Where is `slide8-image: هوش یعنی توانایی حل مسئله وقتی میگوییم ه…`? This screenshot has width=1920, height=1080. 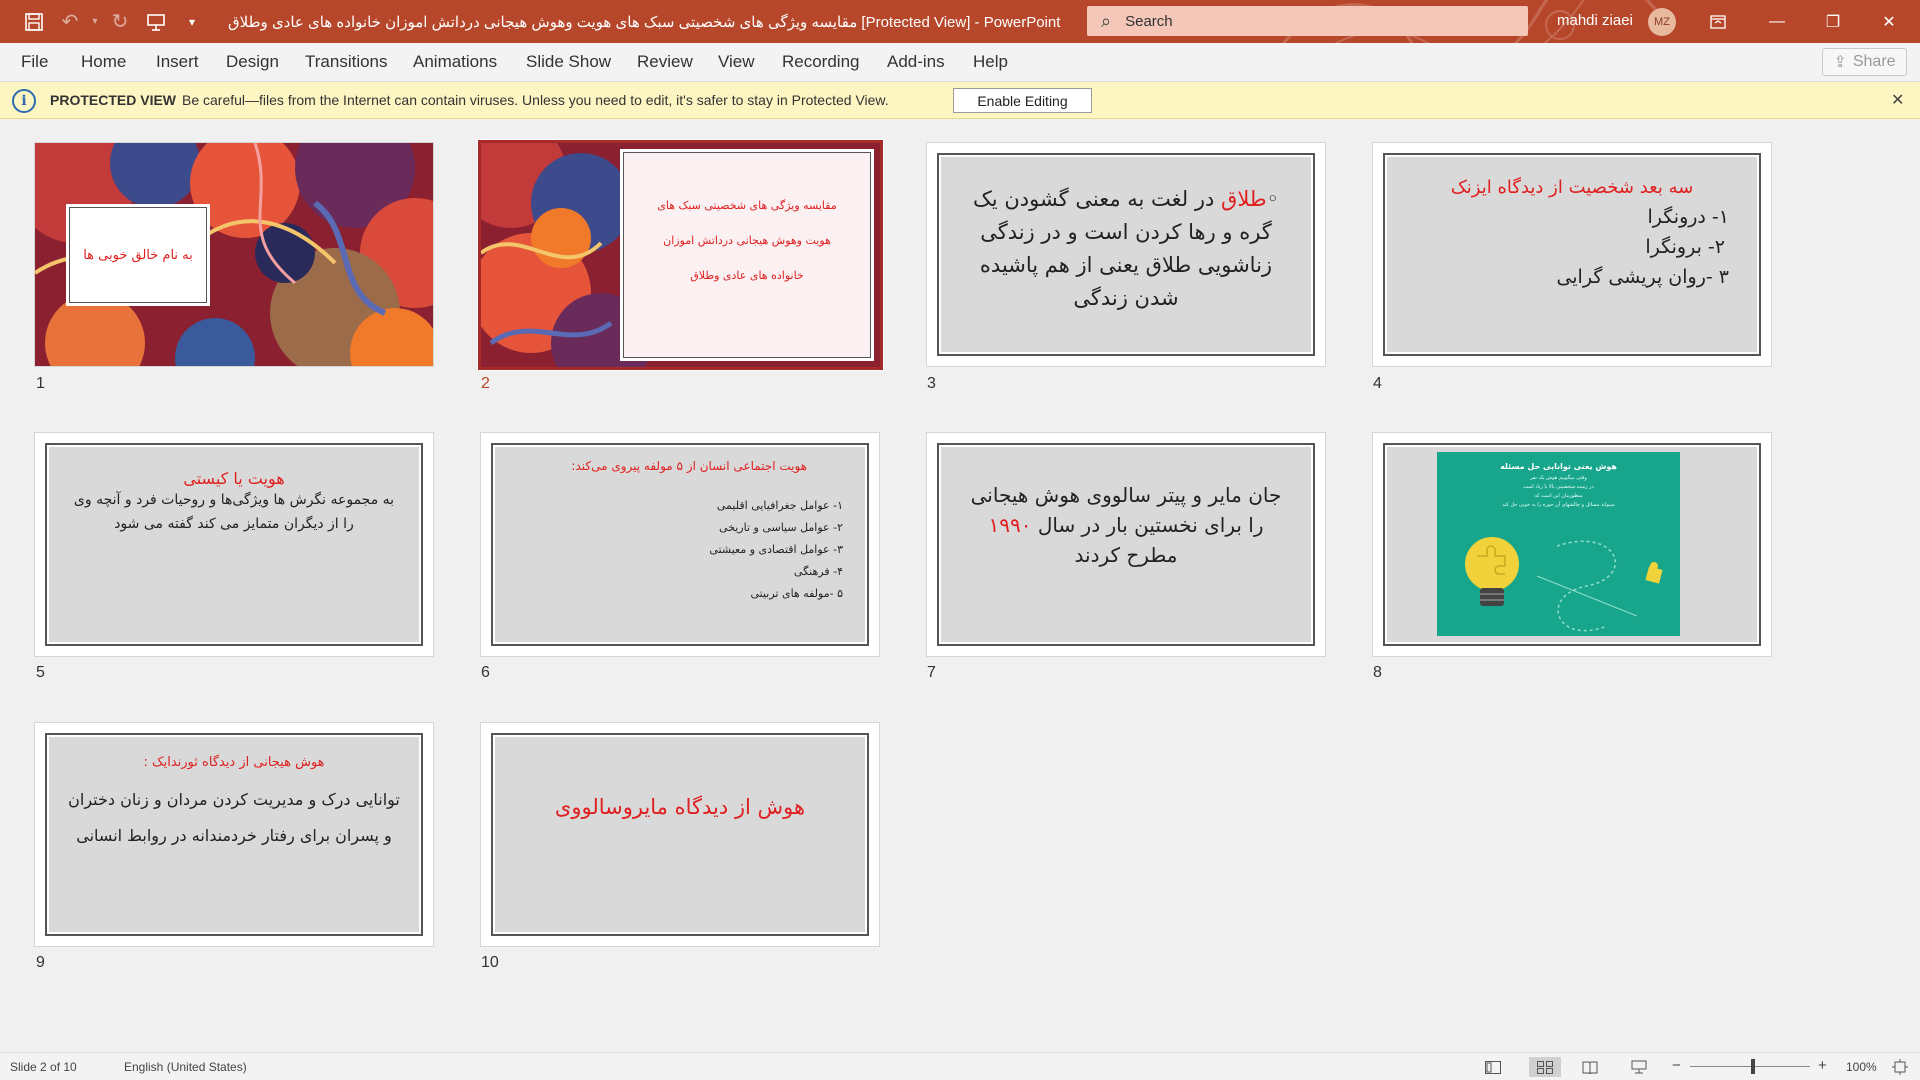
slide8-image: هوش یعنی توانایی حل مسئله وقتی میگوییم ه… is located at coordinates (1558, 544).